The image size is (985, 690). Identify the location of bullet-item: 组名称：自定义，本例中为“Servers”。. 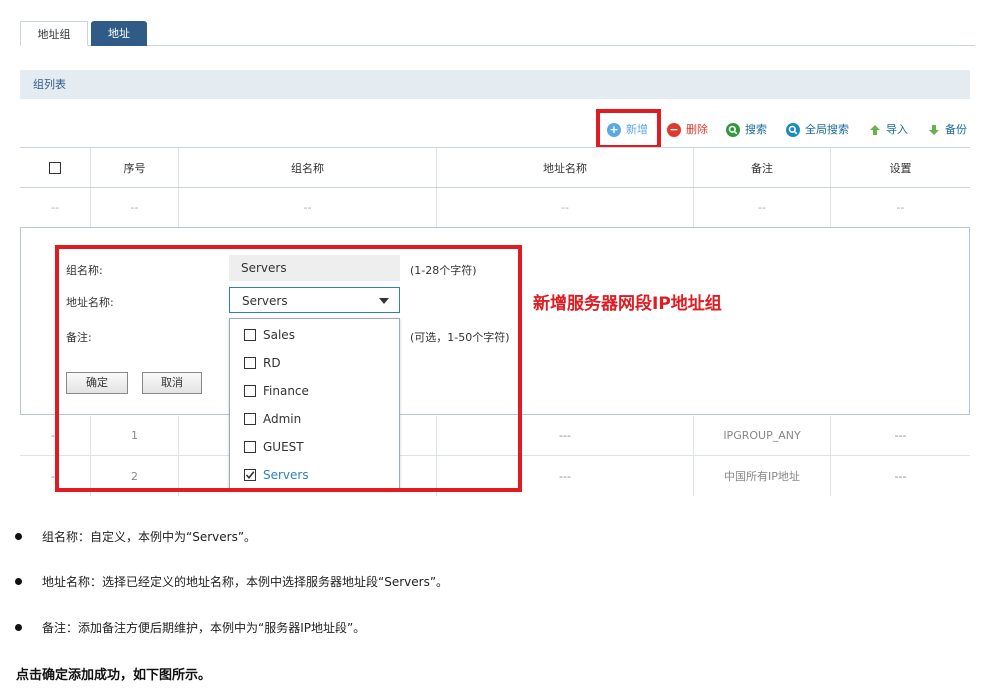
(135, 536).